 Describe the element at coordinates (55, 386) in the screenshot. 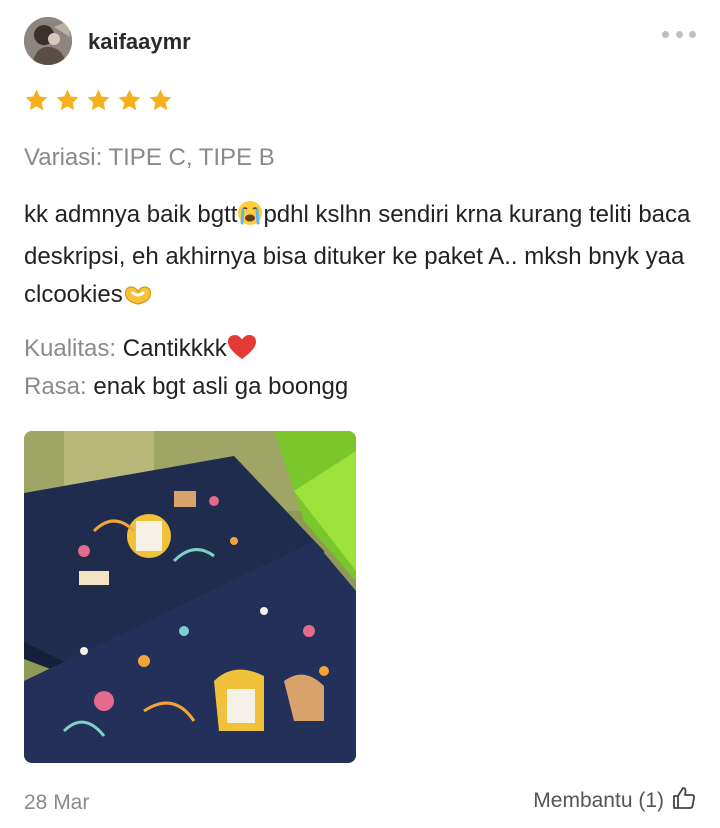

I see `attribute-label: Rasa:` at that location.